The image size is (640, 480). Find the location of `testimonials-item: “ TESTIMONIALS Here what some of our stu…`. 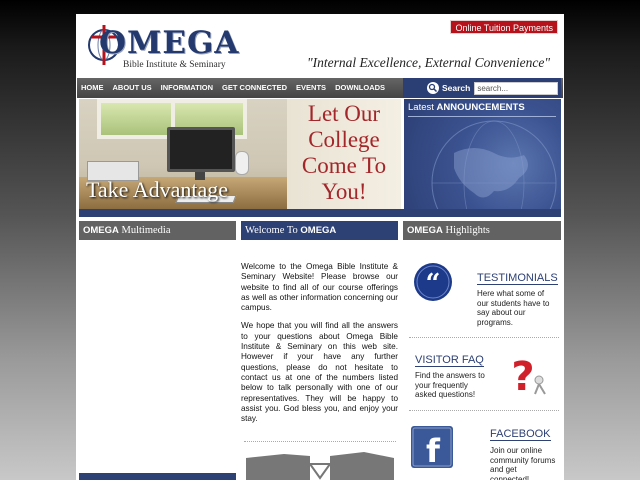

testimonials-item: “ TESTIMONIALS Here what some of our stu… is located at coordinates (482, 286).